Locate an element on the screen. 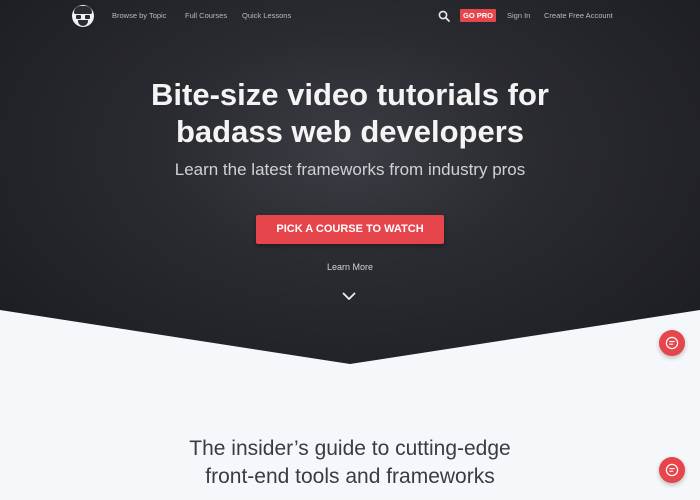  nav-browse-by-topic: Browse by Topic is located at coordinates (139, 15).